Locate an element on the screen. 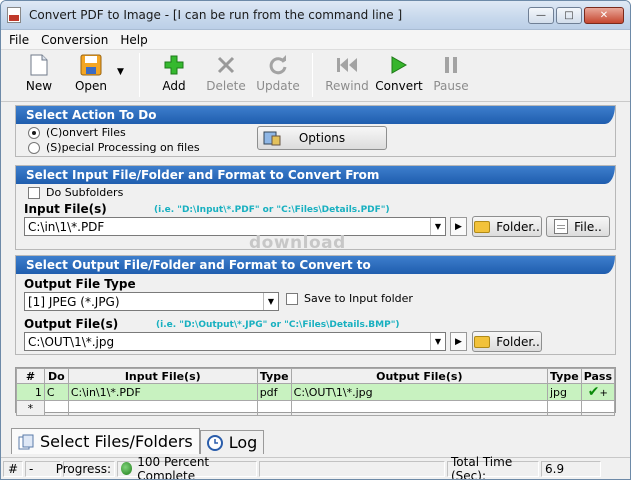 The width and height of the screenshot is (631, 480). row-number: 1 is located at coordinates (30, 392).